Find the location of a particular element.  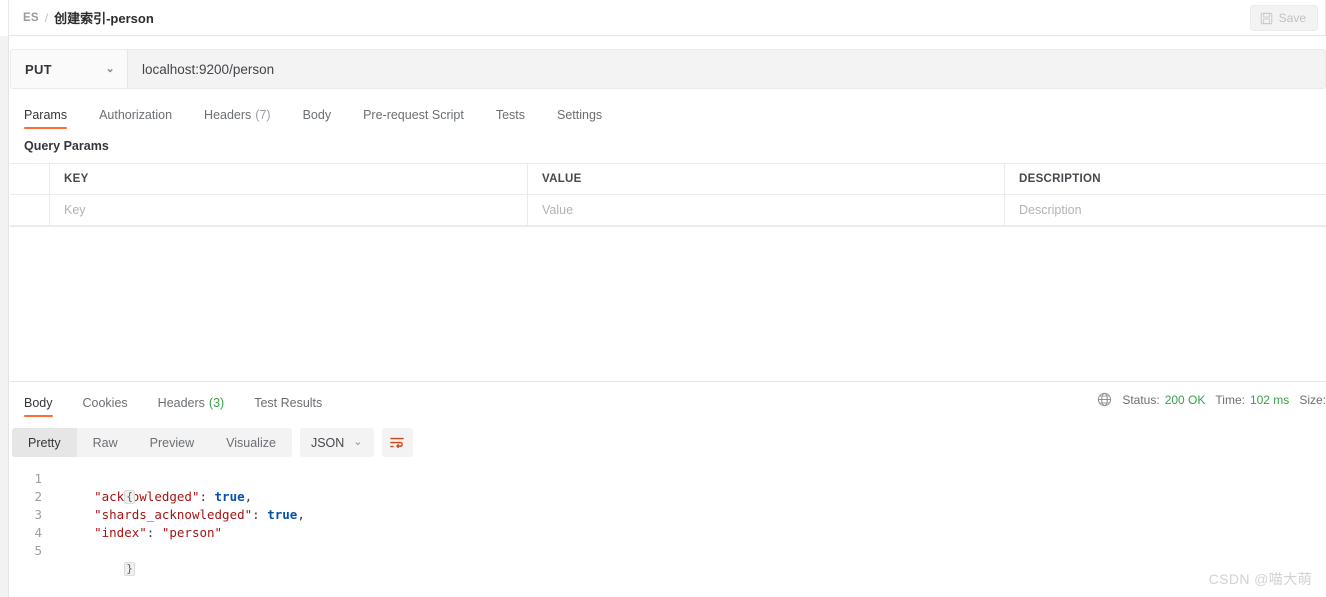

query-params-label: Query Params is located at coordinates (66, 146).